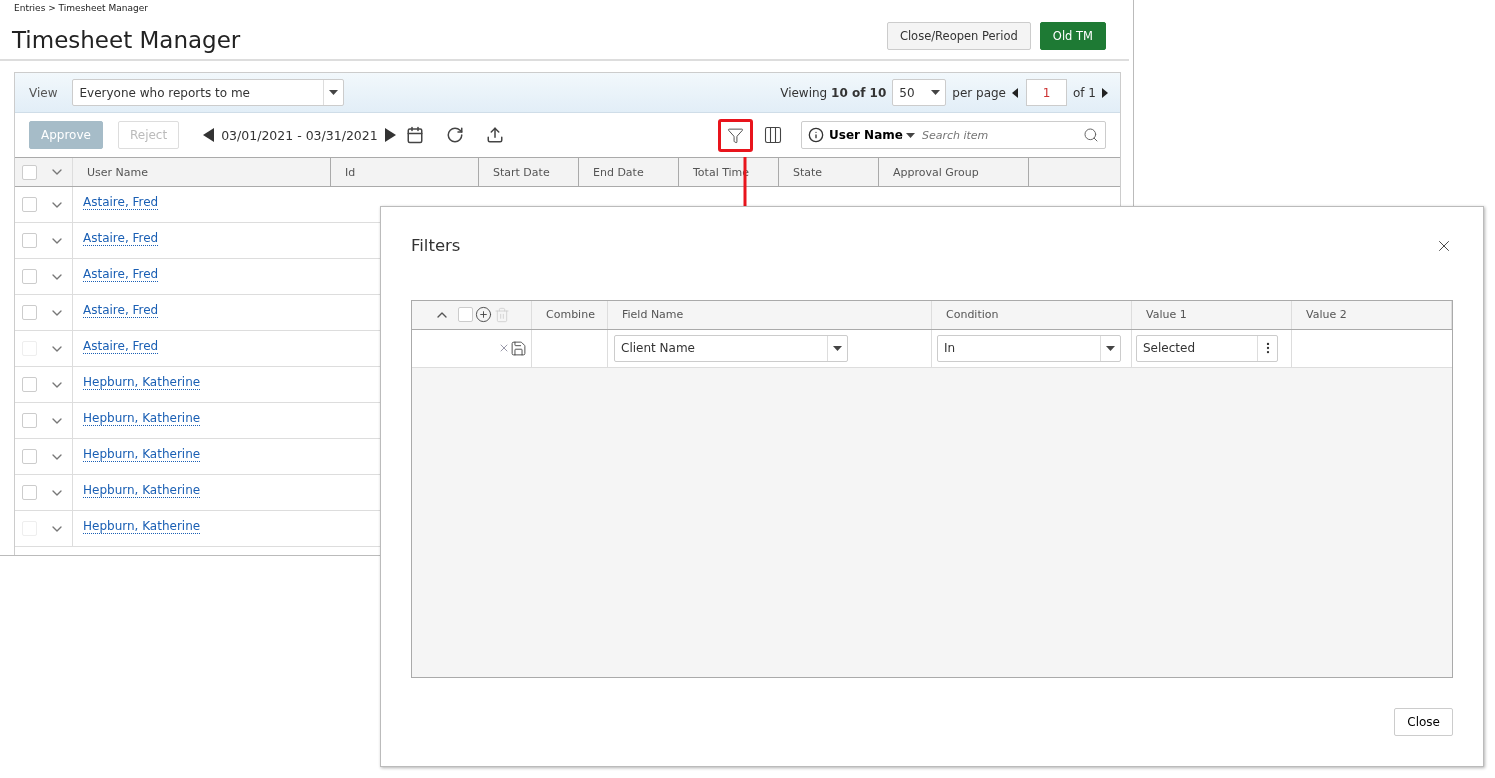 The width and height of the screenshot is (1495, 778). What do you see at coordinates (81, 7) in the screenshot?
I see `breadcrumb: Entries > Timesheet Manager` at bounding box center [81, 7].